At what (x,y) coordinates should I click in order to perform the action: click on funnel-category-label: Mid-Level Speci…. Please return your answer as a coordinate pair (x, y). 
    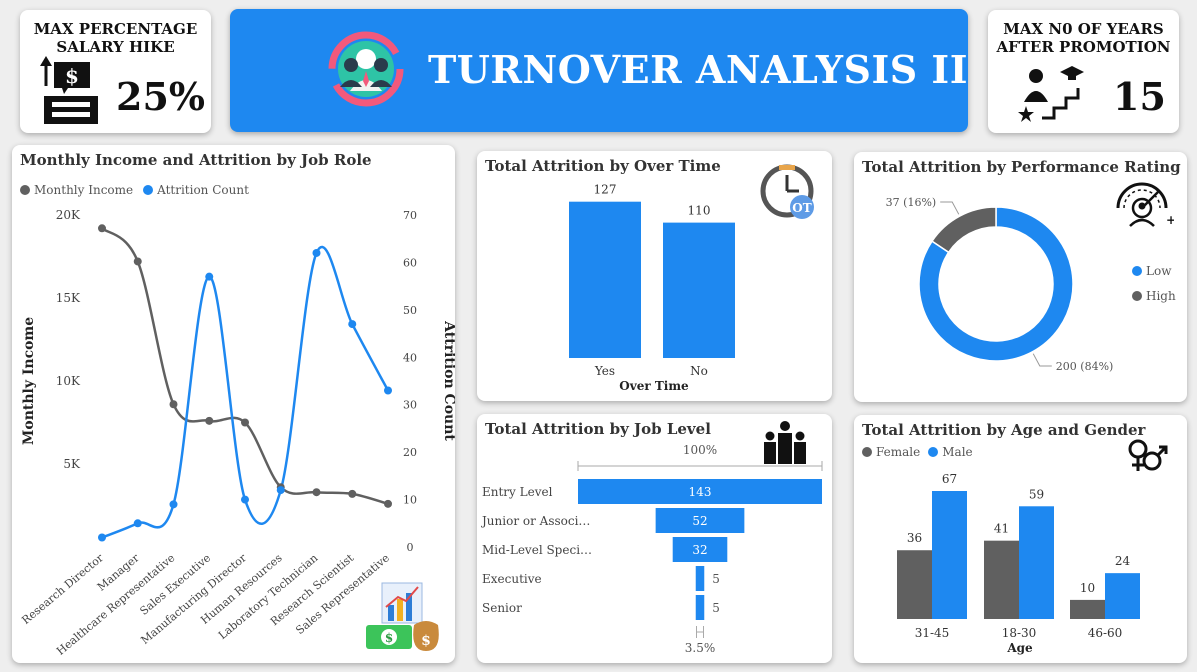
    Looking at the image, I should click on (537, 550).